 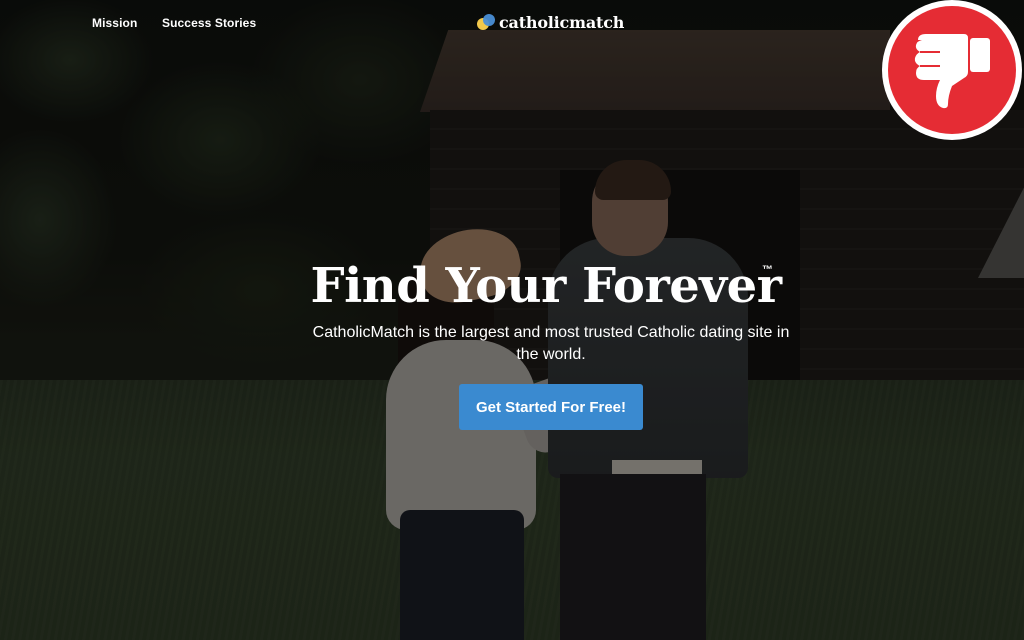 I want to click on site-logo: catholicmatch, so click(x=550, y=22).